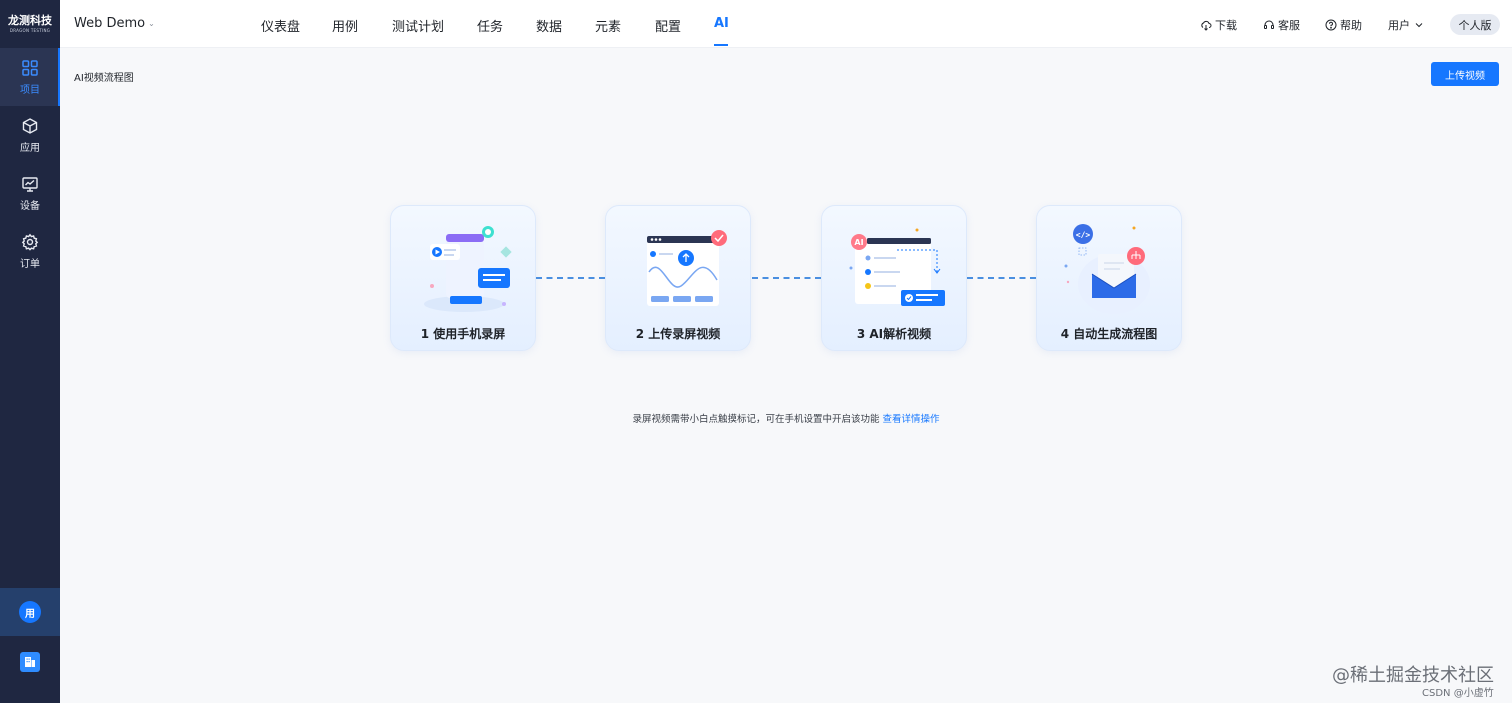 This screenshot has height=703, width=1512. Describe the element at coordinates (30, 184) in the screenshot. I see `monitor-icon` at that location.